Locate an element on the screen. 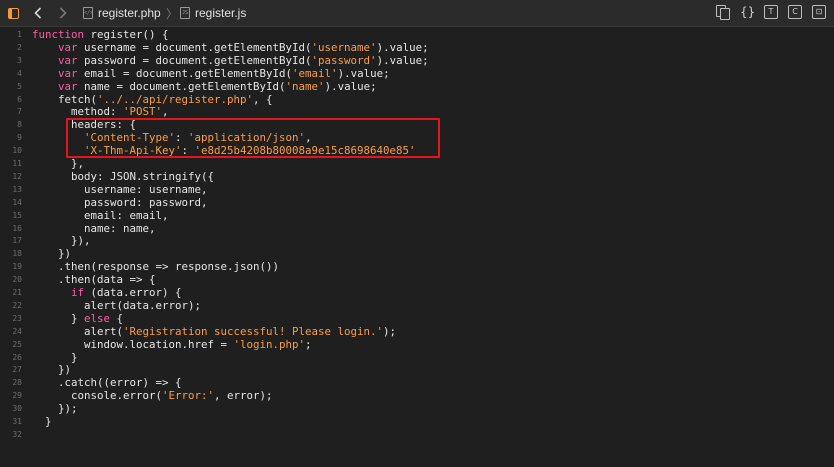 This screenshot has height=467, width=834. code-token: .then(response => response.json()) is located at coordinates (156, 267).